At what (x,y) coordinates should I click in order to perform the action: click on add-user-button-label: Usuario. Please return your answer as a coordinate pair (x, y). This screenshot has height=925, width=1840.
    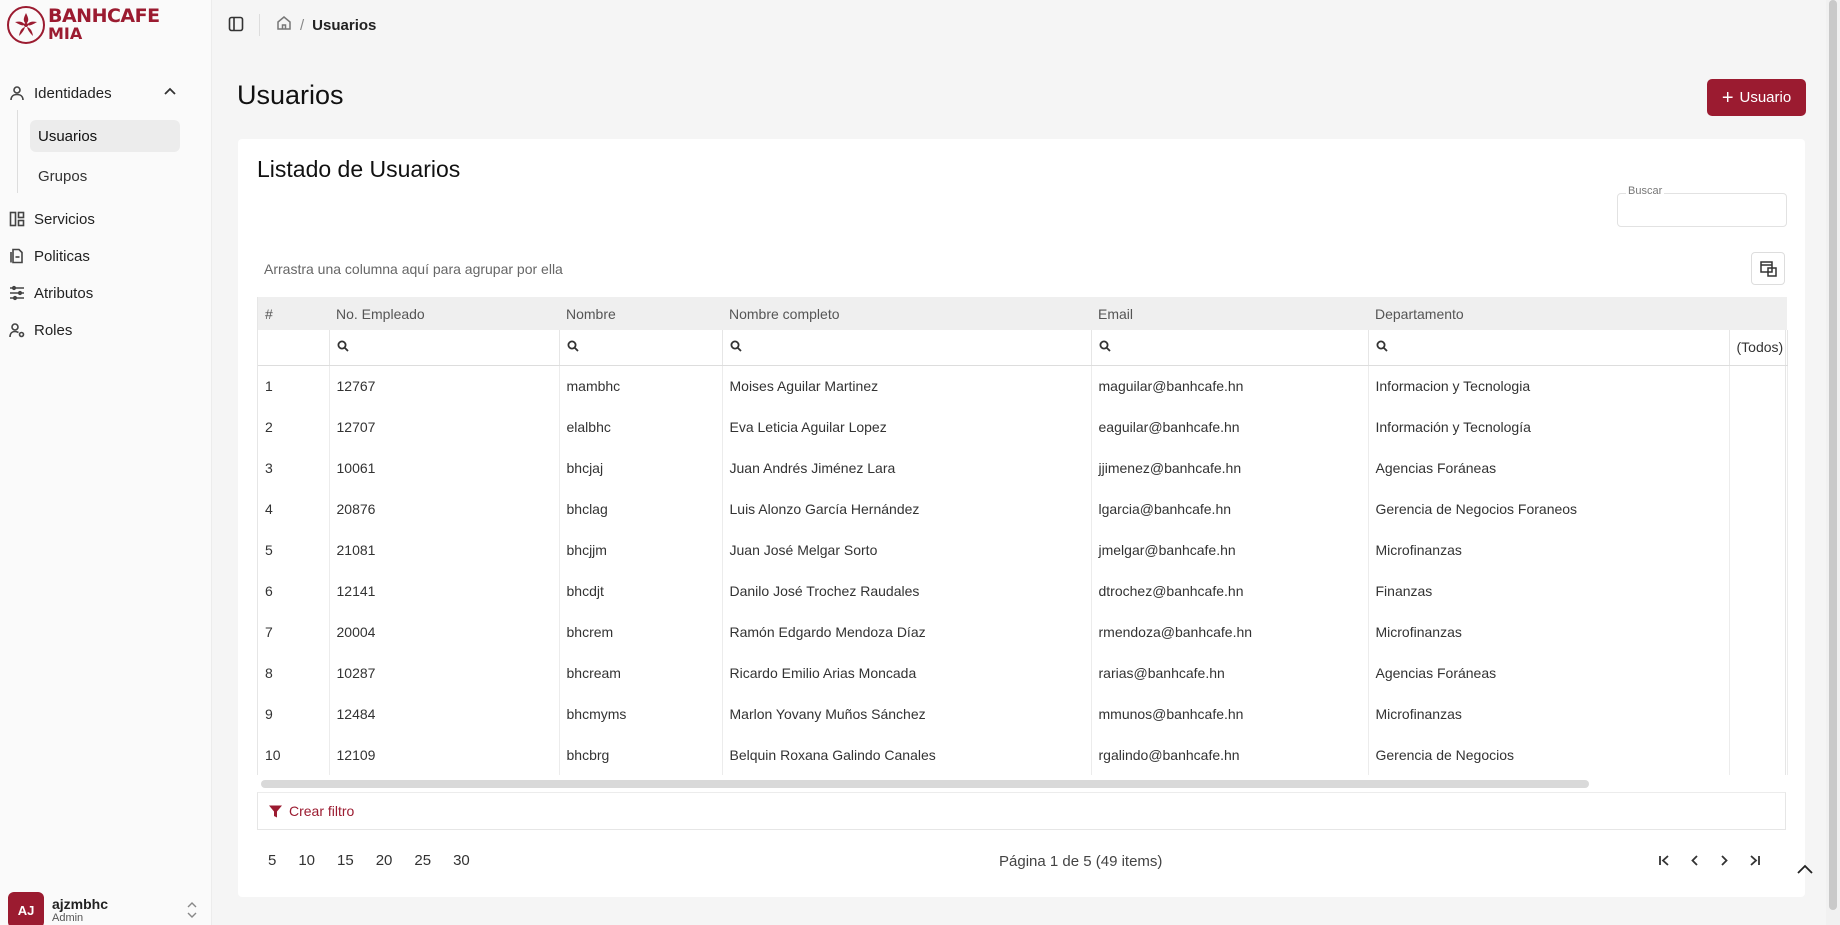
    Looking at the image, I should click on (1765, 97).